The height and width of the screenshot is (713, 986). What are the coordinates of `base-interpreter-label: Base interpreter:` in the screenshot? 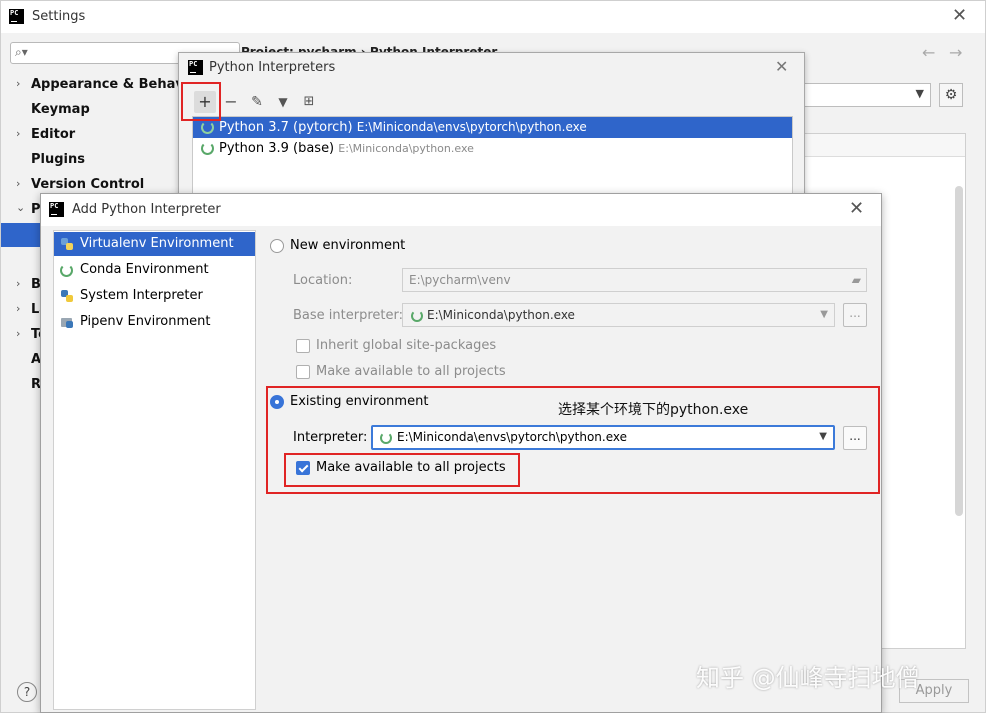 It's located at (348, 315).